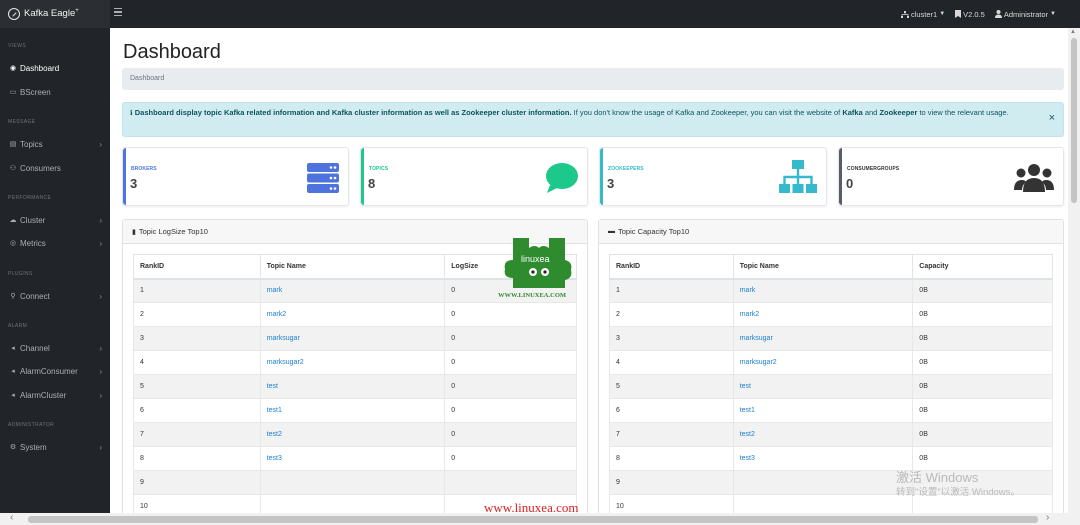 Image resolution: width=1080 pixels, height=525 pixels. Describe the element at coordinates (951, 176) in the screenshot. I see `consumer-groups-card: CONSUMERGROUPS 0` at that location.